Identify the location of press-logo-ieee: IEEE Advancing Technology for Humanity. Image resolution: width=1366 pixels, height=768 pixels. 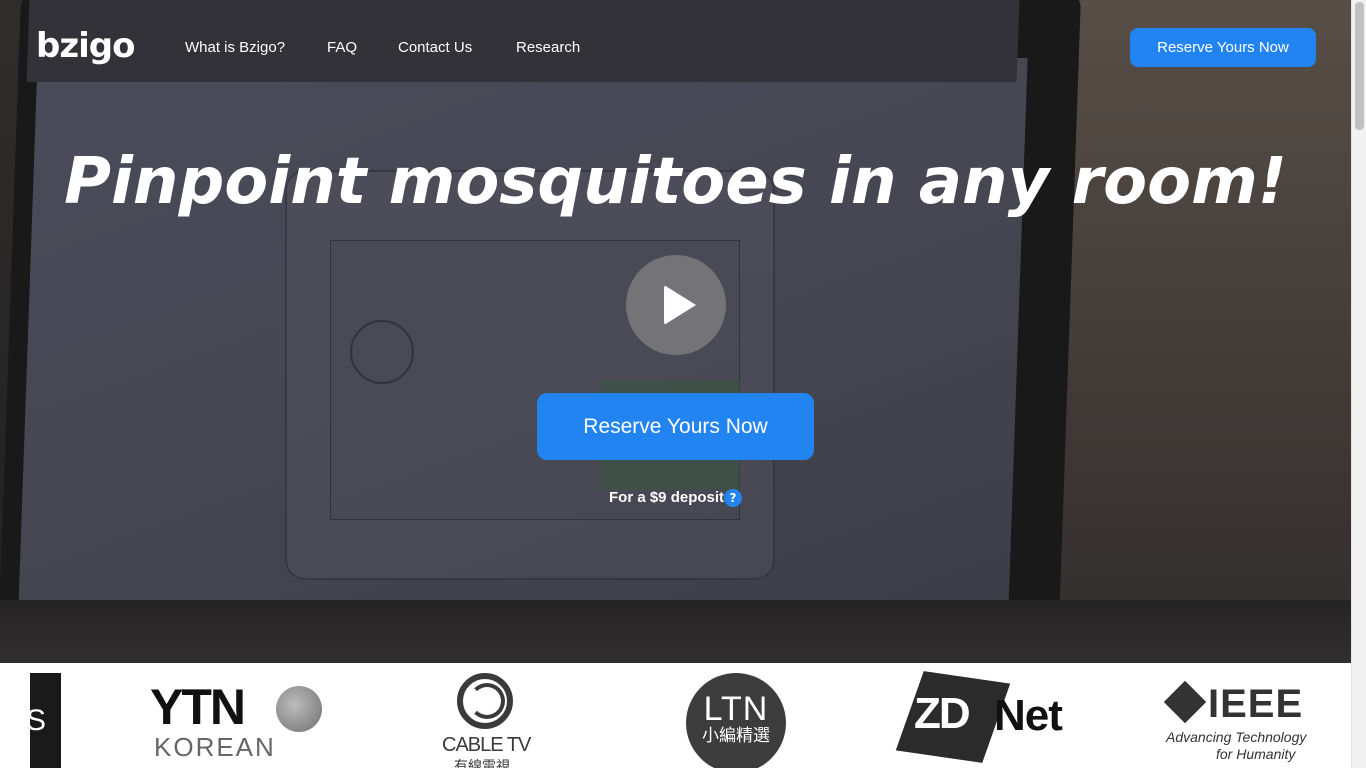
(1242, 724).